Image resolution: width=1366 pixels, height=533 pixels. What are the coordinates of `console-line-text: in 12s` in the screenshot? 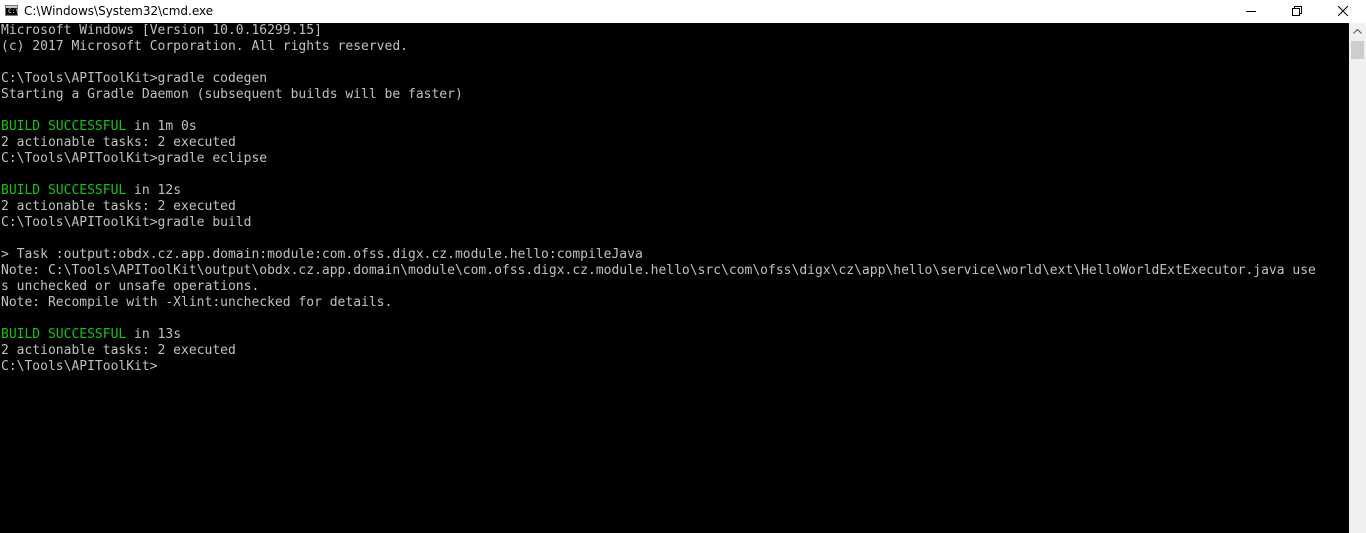 It's located at (154, 190).